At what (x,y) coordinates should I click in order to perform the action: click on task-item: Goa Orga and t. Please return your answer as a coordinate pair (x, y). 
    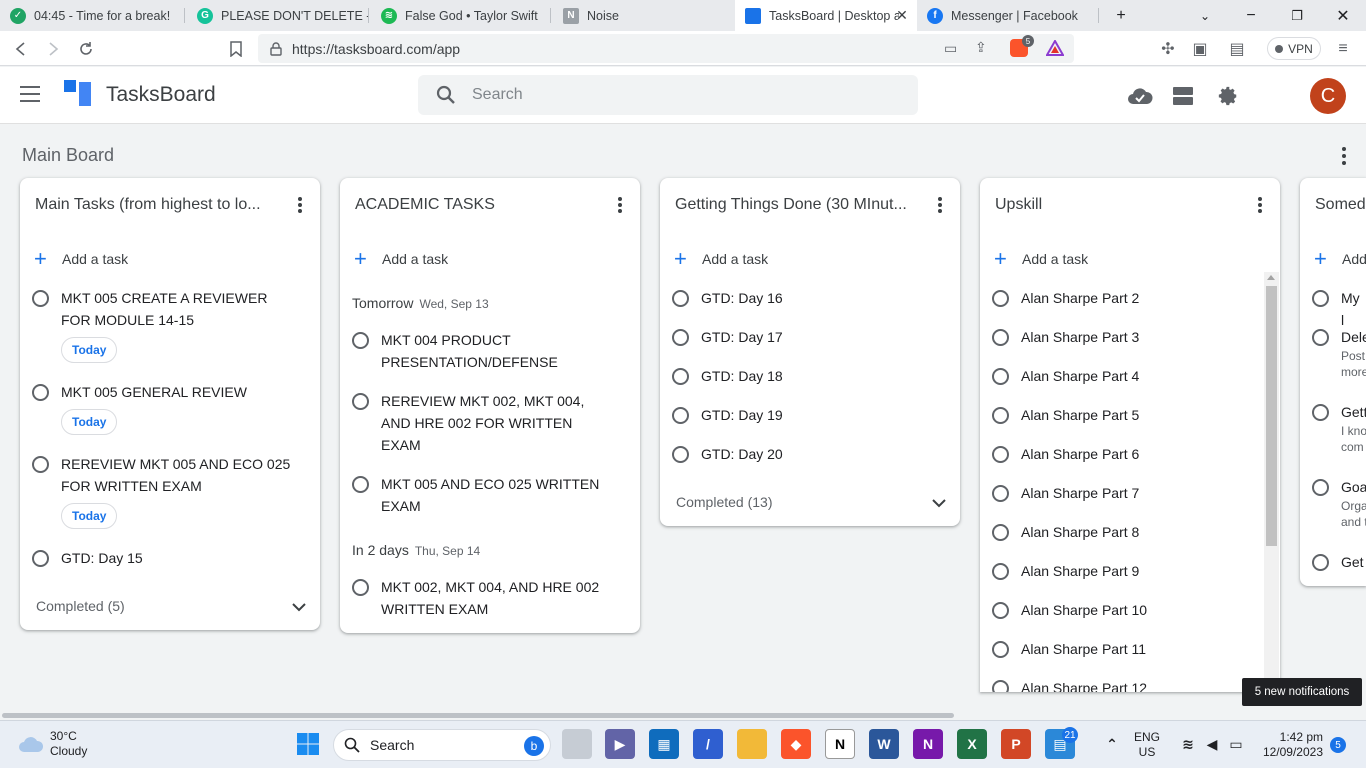
    Looking at the image, I should click on (1339, 504).